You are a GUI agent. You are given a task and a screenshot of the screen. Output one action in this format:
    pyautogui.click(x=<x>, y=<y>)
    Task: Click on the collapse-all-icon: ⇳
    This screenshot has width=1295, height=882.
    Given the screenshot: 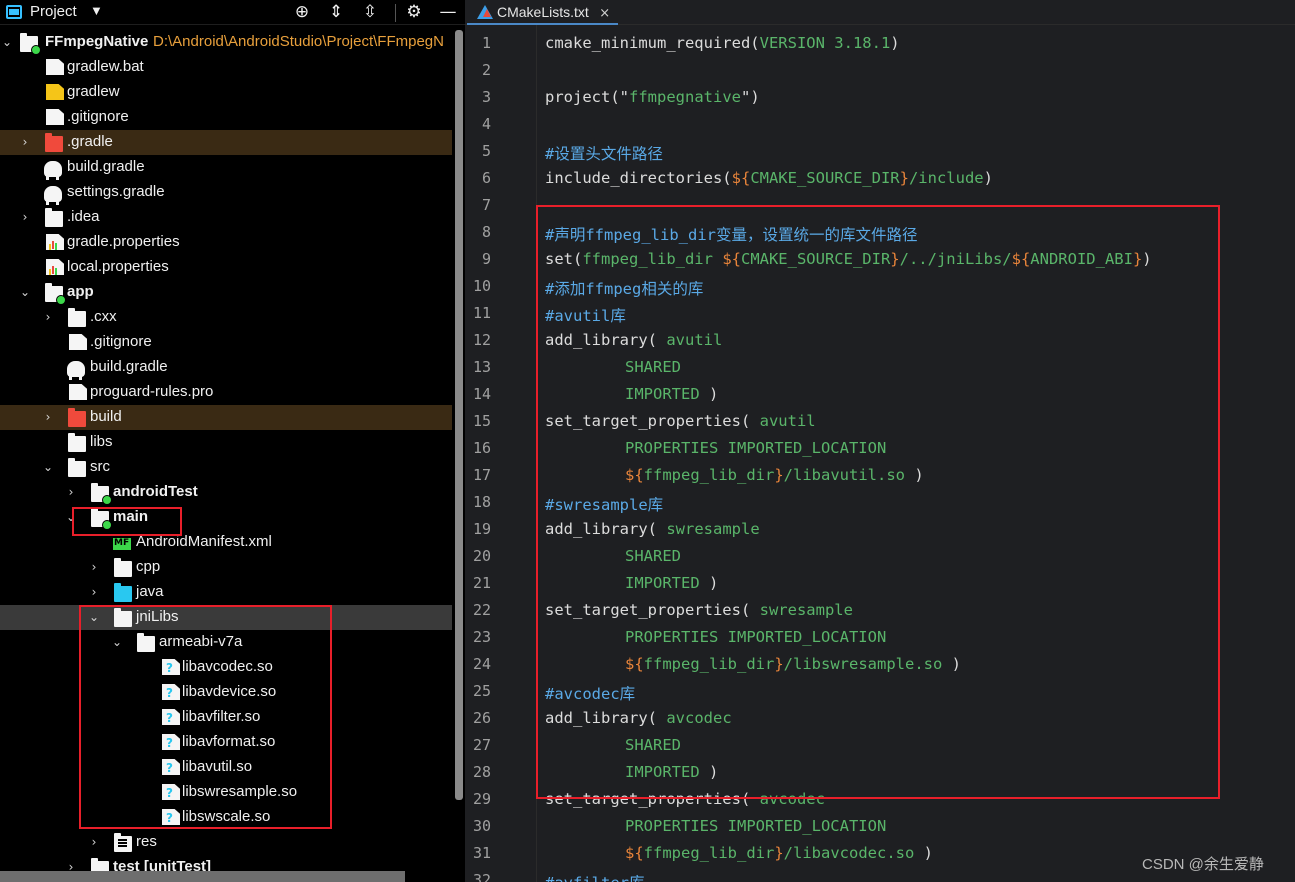 What is the action you would take?
    pyautogui.click(x=370, y=12)
    